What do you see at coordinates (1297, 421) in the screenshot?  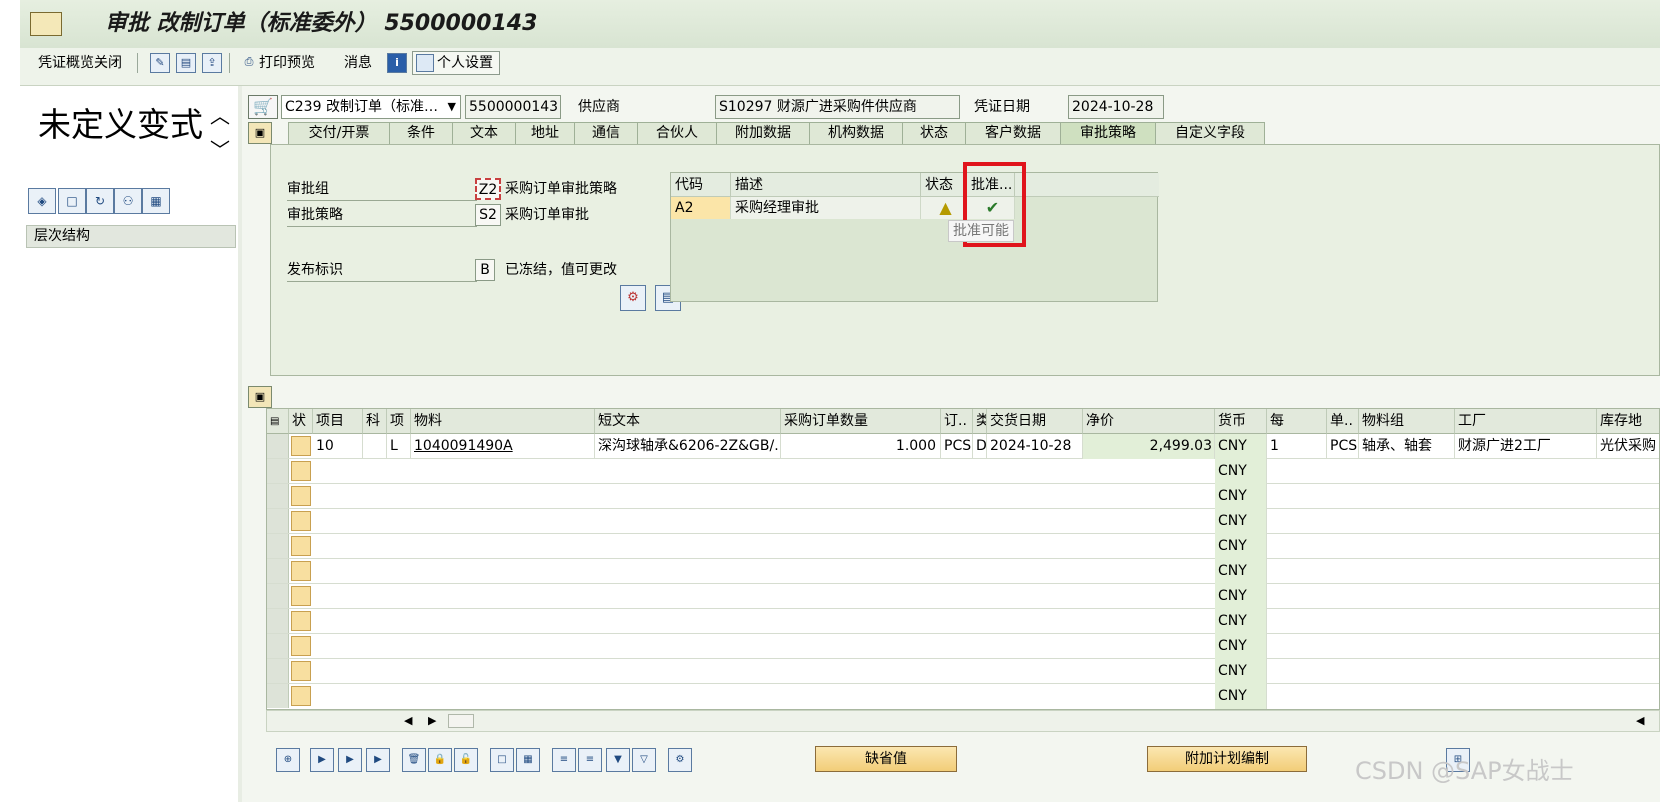 I see `col-per: 每` at bounding box center [1297, 421].